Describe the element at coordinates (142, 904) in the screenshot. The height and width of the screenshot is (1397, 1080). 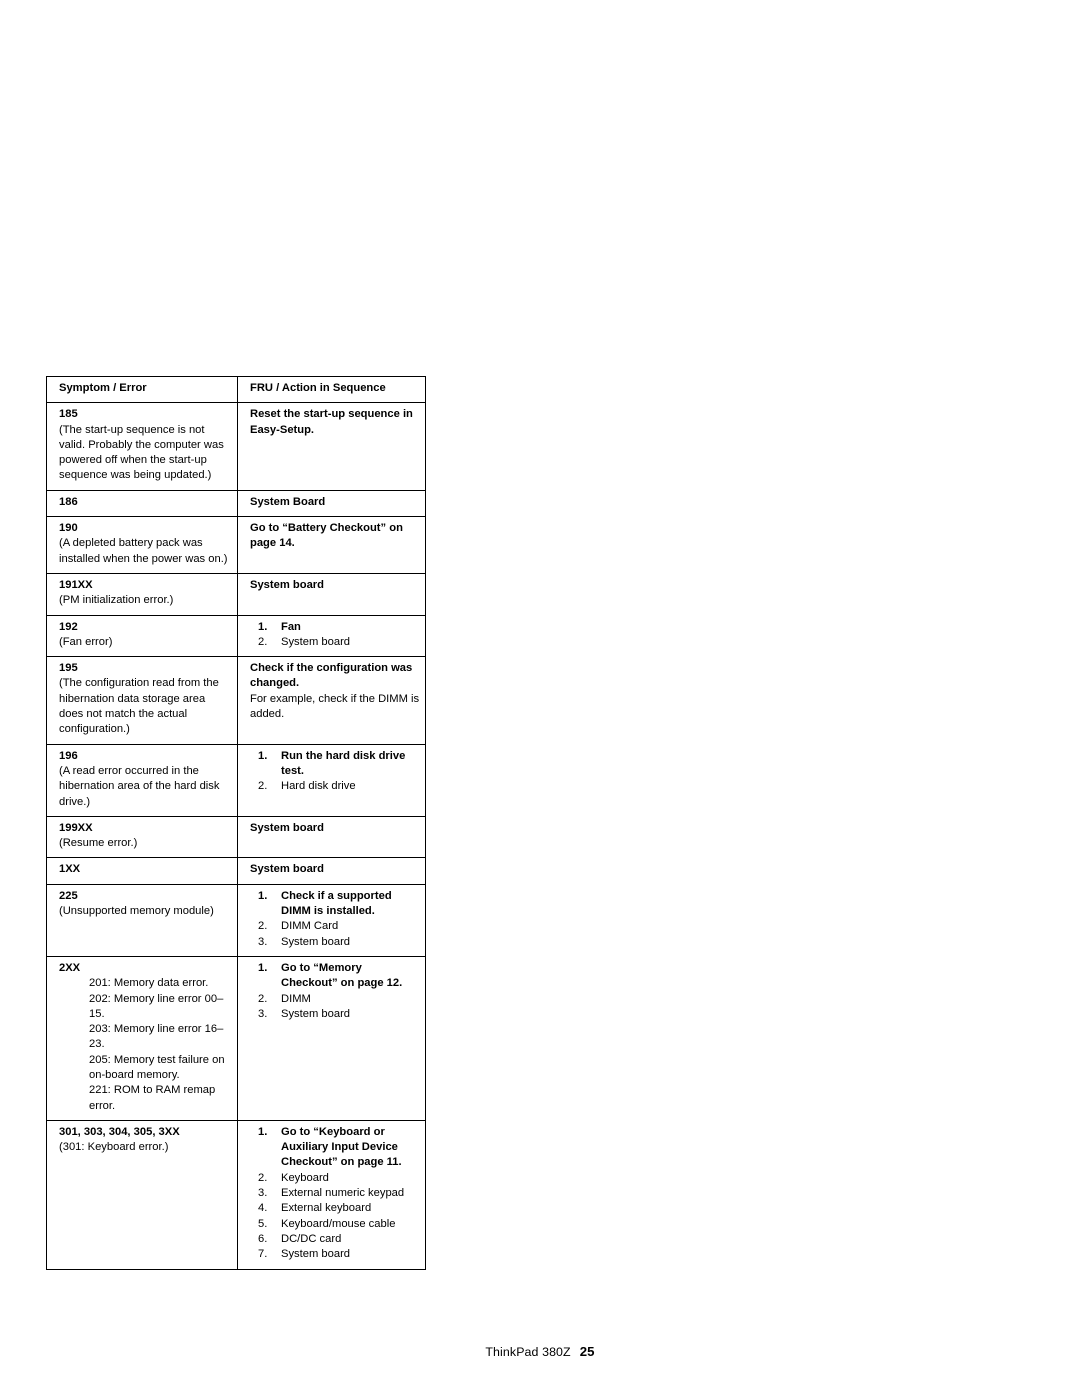
I see `symptom-content: 225 (Unsupported memory module)` at that location.